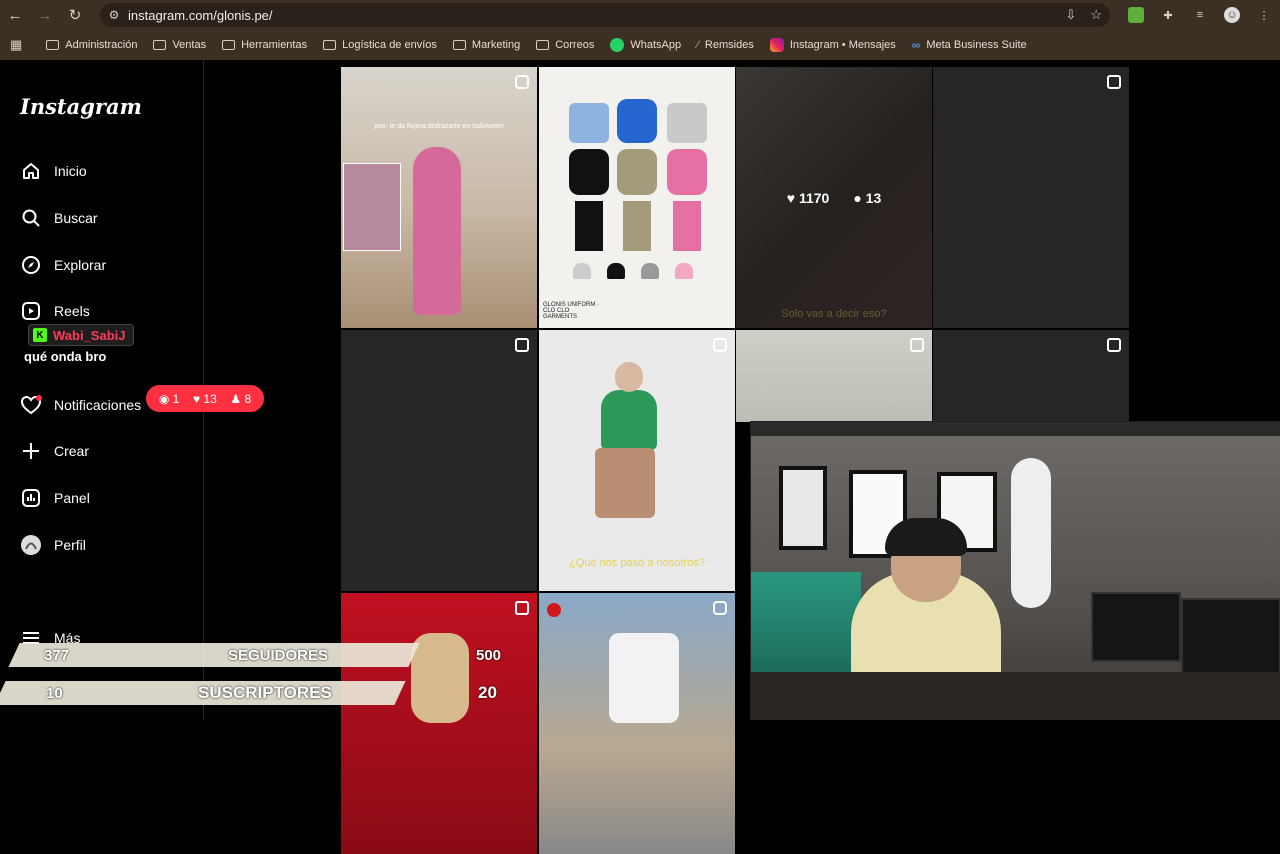 The image size is (1280, 854). Describe the element at coordinates (1096, 15) in the screenshot. I see `bookmark-star-icon: ☆` at that location.